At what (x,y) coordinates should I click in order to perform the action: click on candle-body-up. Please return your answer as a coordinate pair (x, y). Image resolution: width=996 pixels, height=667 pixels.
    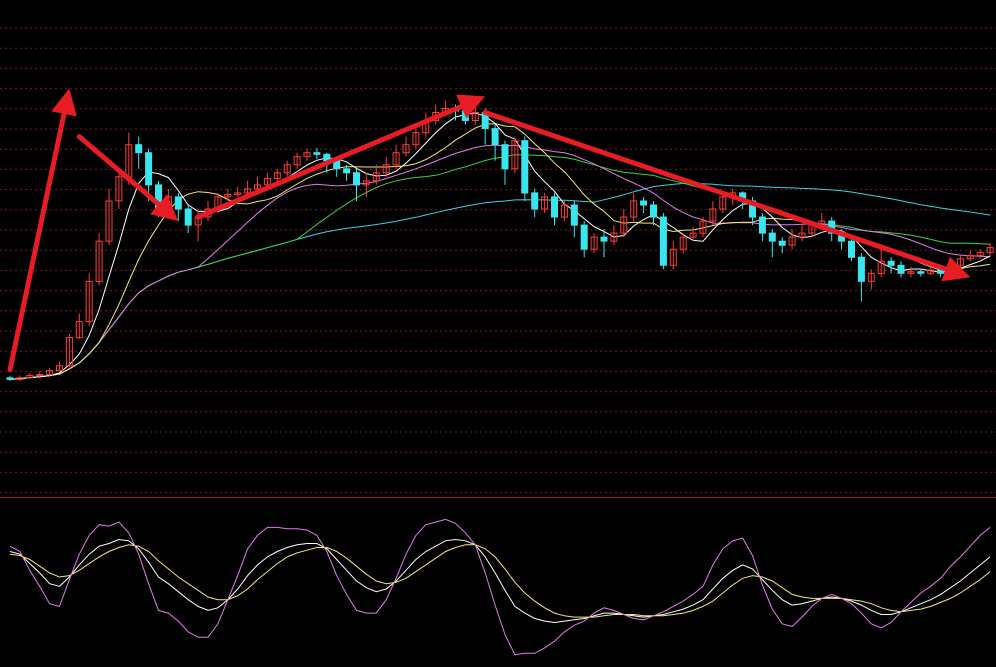
    Looking at the image, I should click on (40, 375).